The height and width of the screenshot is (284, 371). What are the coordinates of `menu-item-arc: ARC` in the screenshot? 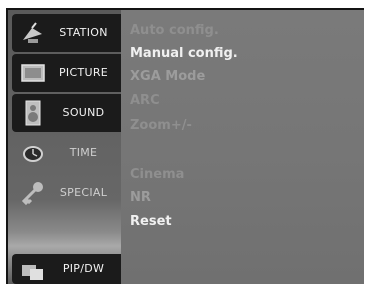 It's located at (145, 100).